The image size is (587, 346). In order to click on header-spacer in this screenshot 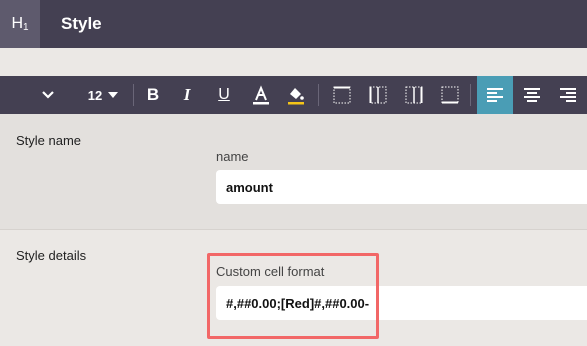, I will do `click(293, 62)`.